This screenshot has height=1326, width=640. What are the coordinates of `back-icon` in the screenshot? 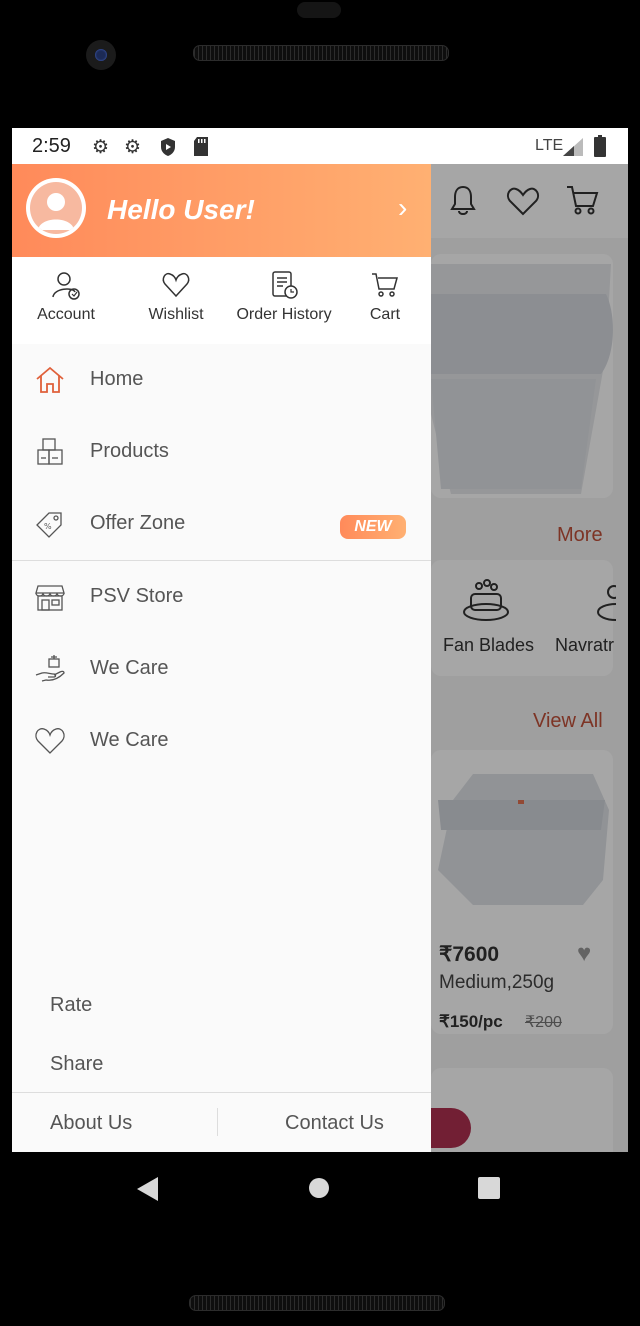 It's located at (148, 1189).